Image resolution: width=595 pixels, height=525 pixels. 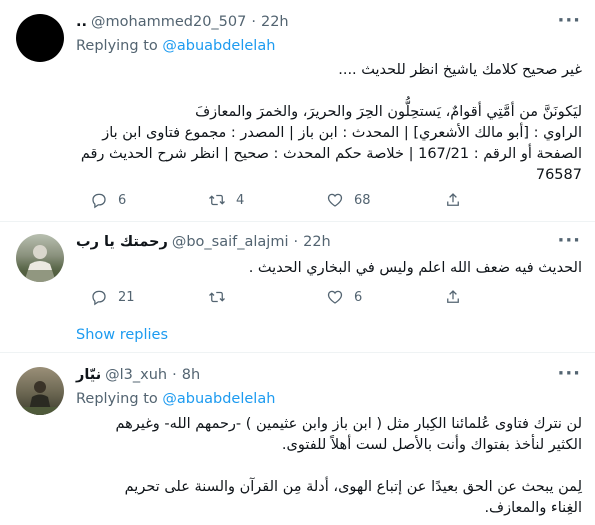 What do you see at coordinates (240, 200) in the screenshot?
I see `retweet-count: 4` at bounding box center [240, 200].